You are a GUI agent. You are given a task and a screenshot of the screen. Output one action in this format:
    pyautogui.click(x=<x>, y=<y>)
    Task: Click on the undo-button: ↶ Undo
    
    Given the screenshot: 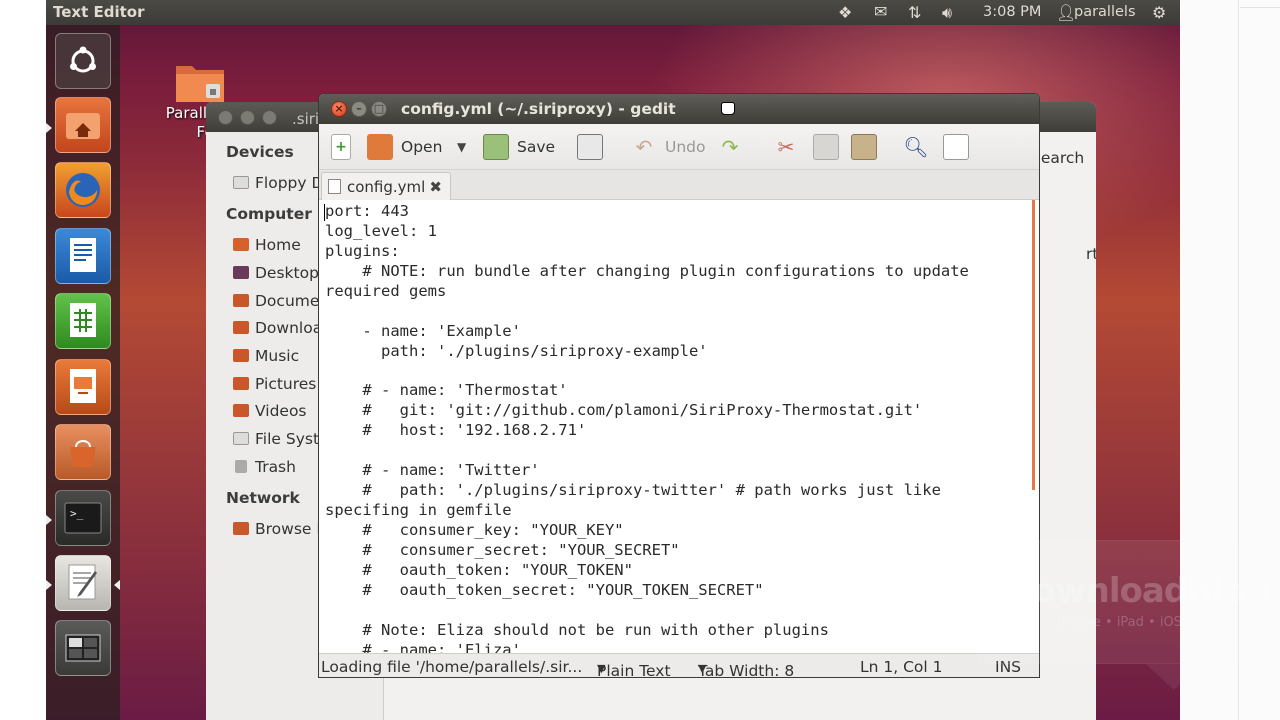 What is the action you would take?
    pyautogui.click(x=668, y=147)
    